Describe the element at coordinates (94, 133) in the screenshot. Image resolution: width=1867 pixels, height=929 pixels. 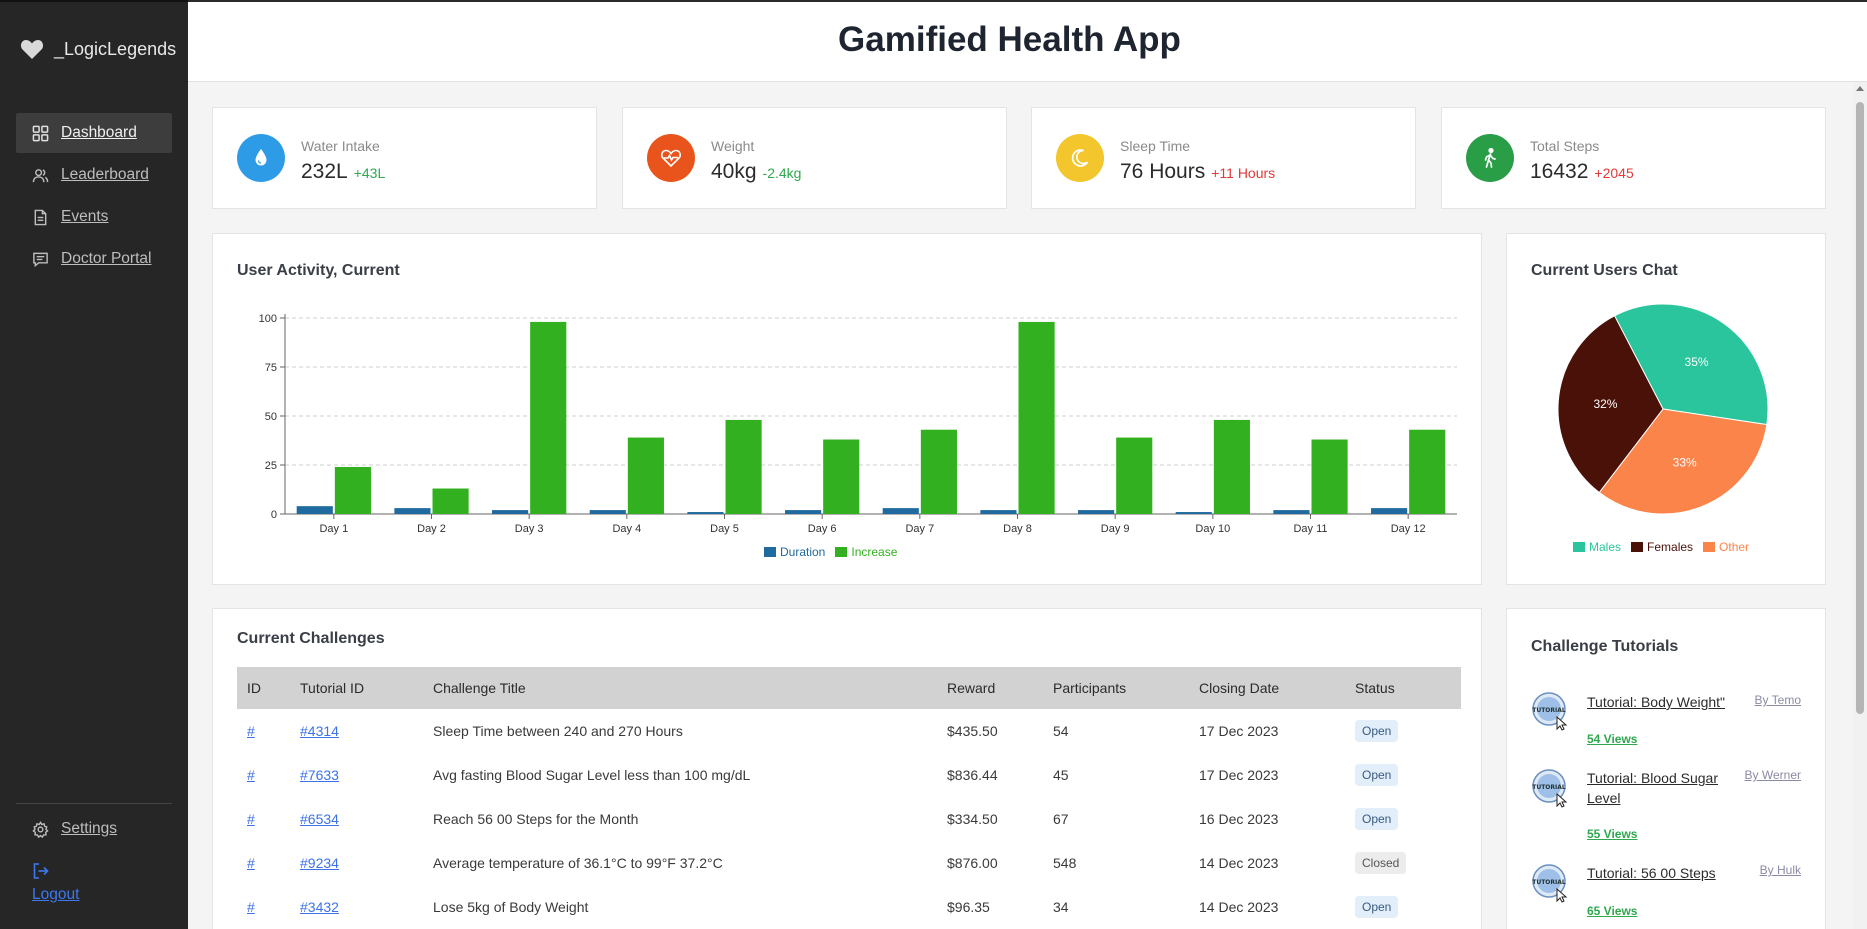
I see `sidebar-item-dashboard: Dashboard` at that location.